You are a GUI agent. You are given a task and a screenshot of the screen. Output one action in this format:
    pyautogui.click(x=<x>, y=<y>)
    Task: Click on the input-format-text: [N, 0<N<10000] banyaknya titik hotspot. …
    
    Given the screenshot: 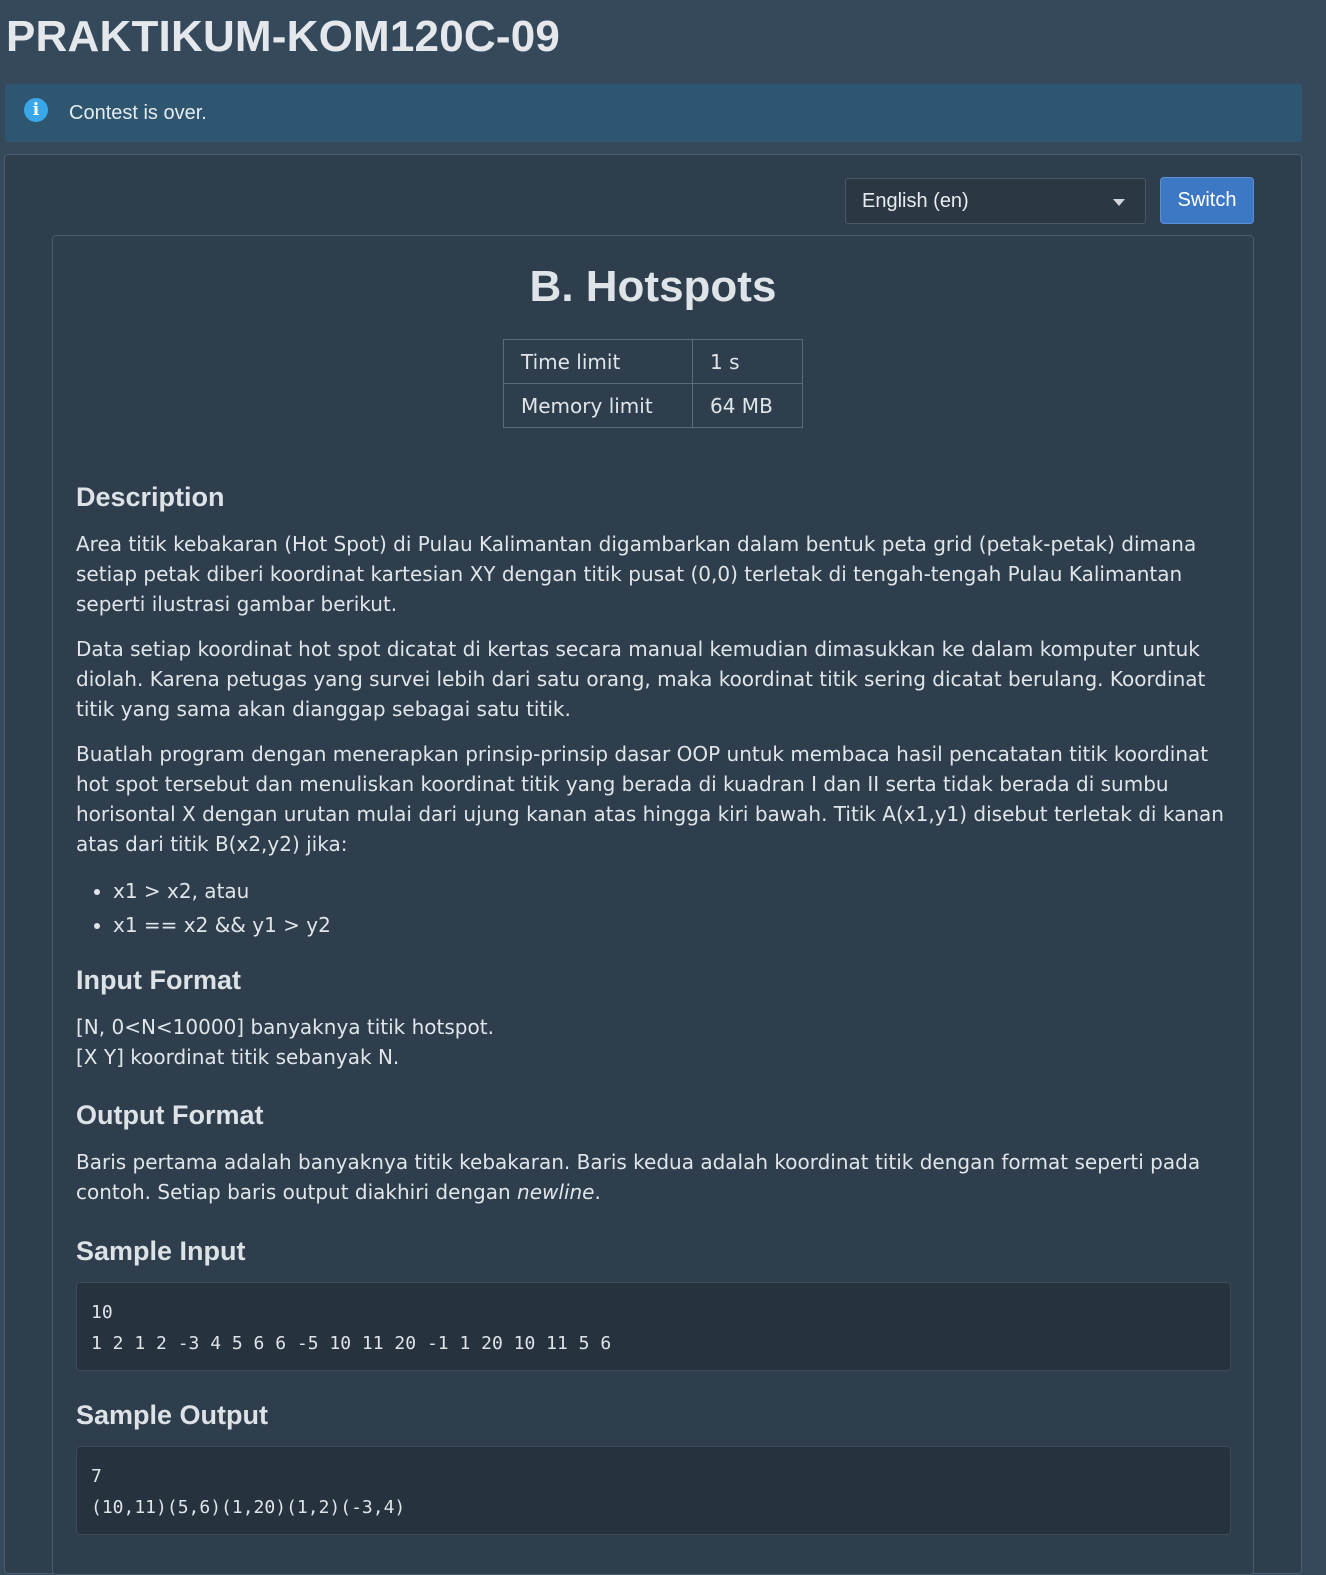 What is the action you would take?
    pyautogui.click(x=656, y=1042)
    